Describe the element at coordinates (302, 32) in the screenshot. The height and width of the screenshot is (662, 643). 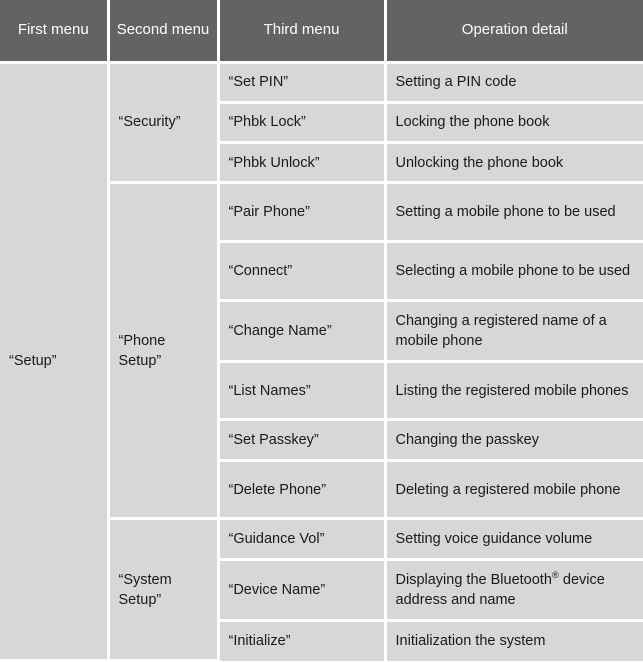
I see `column-header-third-menu: Third menu` at that location.